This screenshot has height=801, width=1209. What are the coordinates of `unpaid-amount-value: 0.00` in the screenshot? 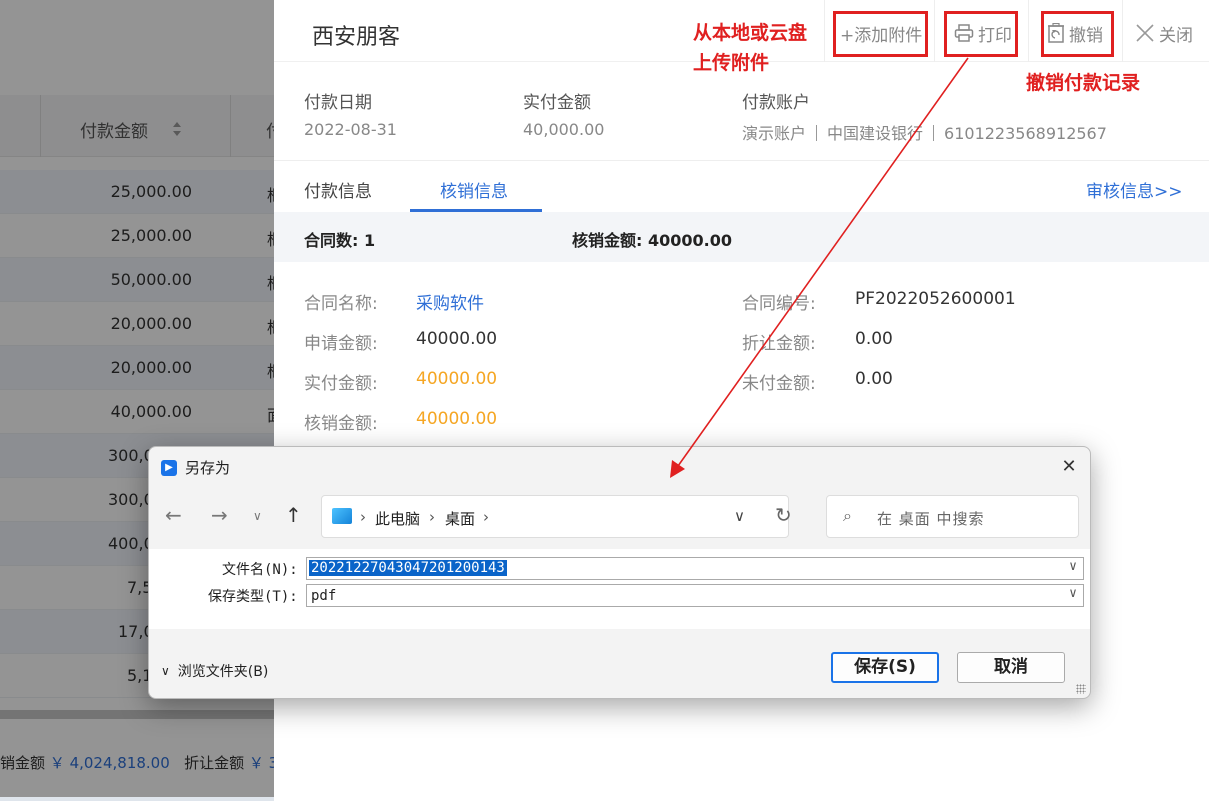 It's located at (874, 379).